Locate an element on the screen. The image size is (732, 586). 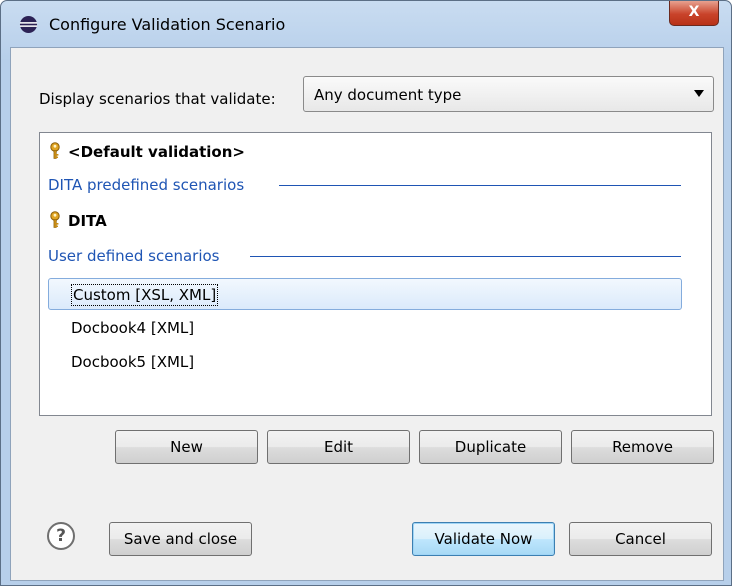
list-item-label: Docbook5 [XML] is located at coordinates (133, 362).